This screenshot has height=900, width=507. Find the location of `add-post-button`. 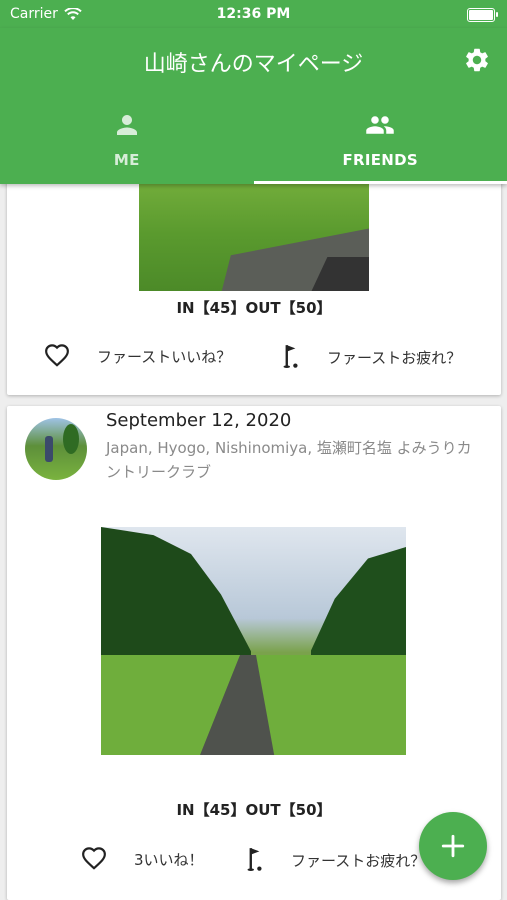

add-post-button is located at coordinates (453, 846).